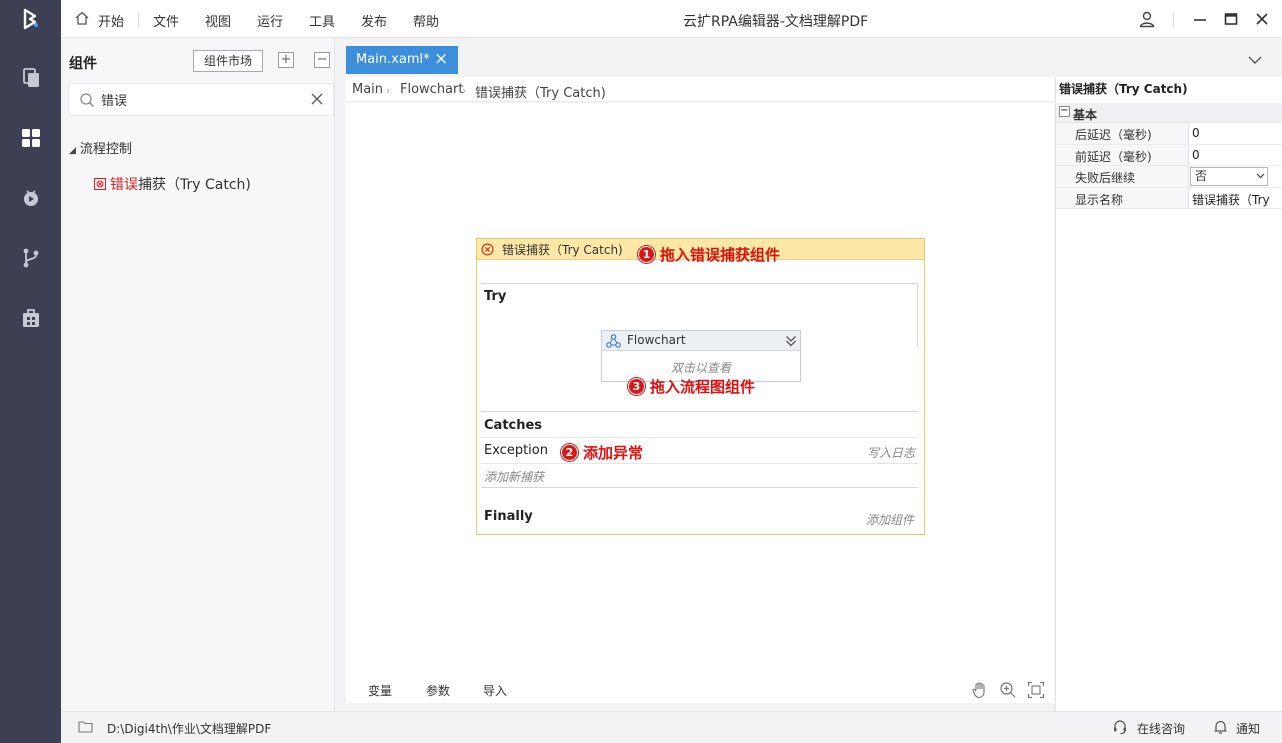 This screenshot has width=1282, height=743. I want to click on property-key: 失败后继续, so click(1122, 176).